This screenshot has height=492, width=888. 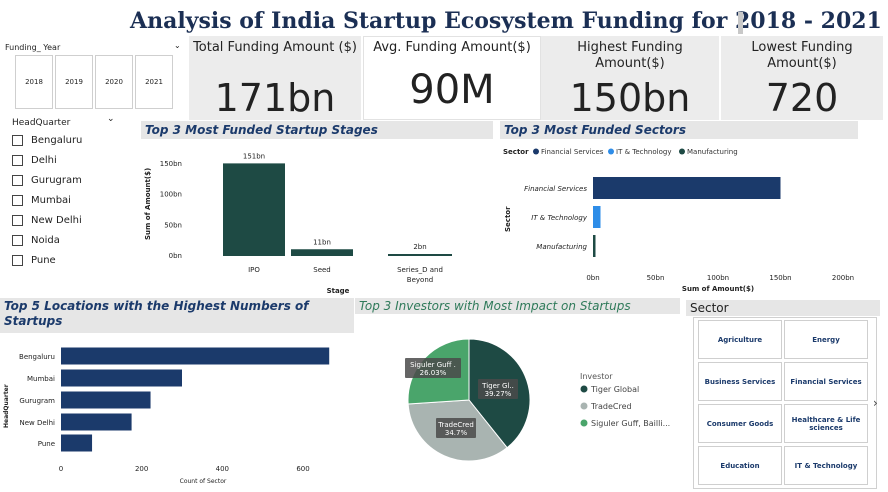 I want to click on y-tick-label: Gurugram, so click(x=37, y=401).